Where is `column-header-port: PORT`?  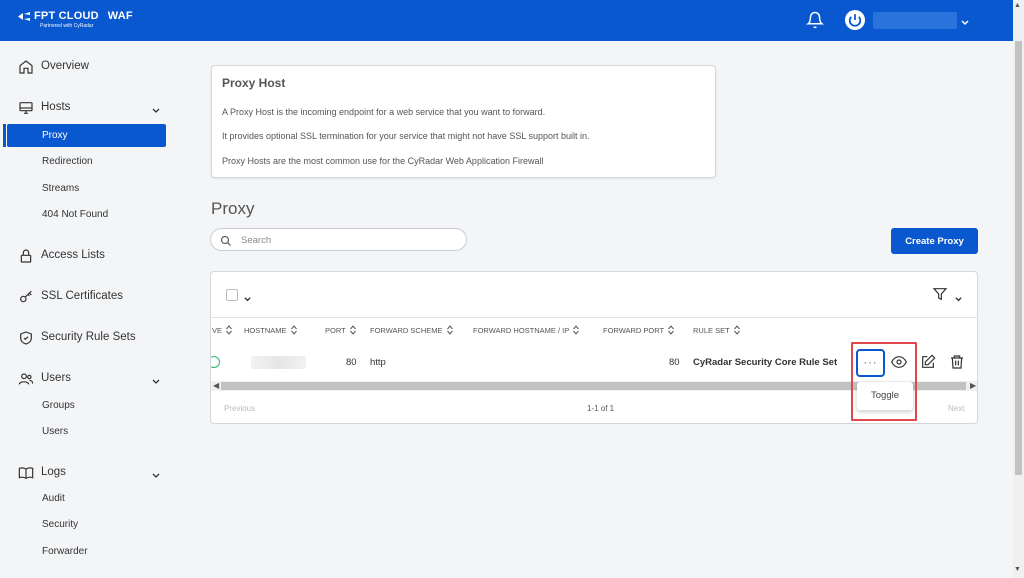 column-header-port: PORT is located at coordinates (340, 330).